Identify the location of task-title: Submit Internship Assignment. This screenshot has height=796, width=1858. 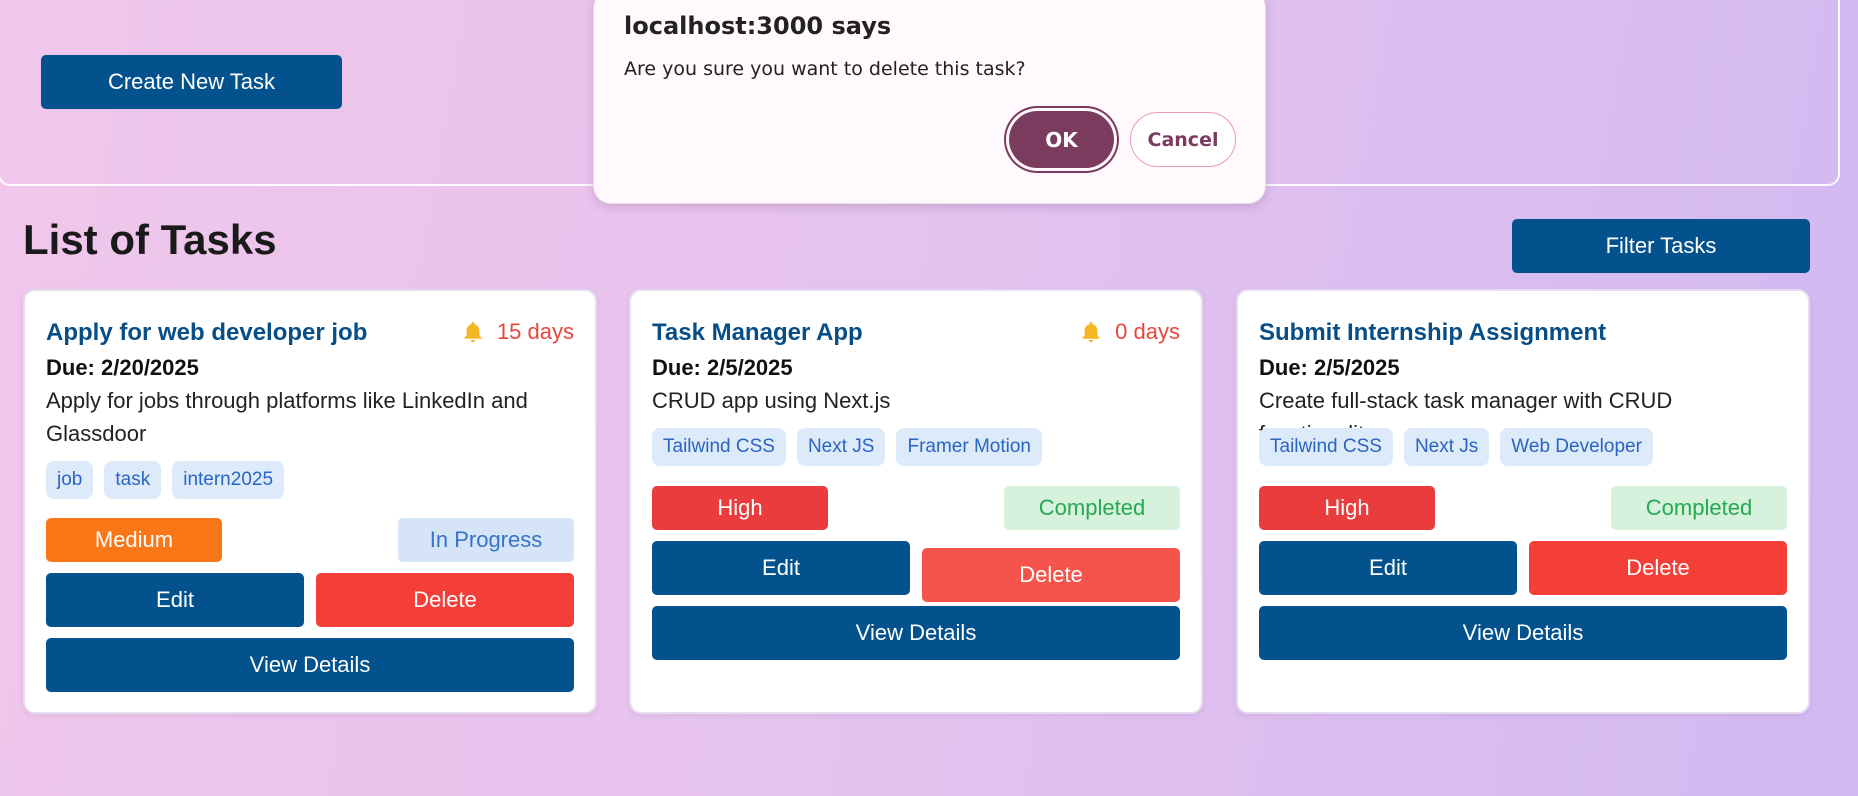
(1433, 332).